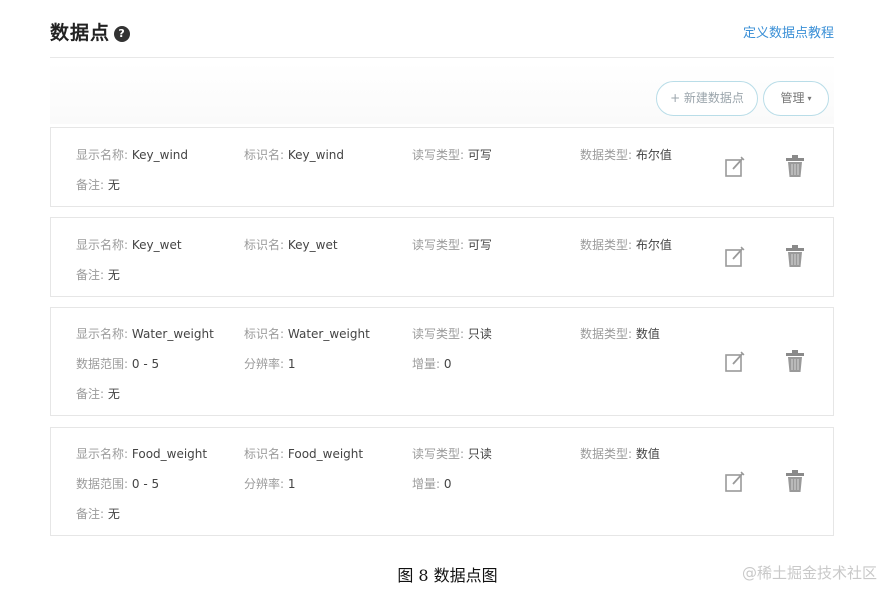  I want to click on display-name-field: 显示名称: Key_wind, so click(132, 154).